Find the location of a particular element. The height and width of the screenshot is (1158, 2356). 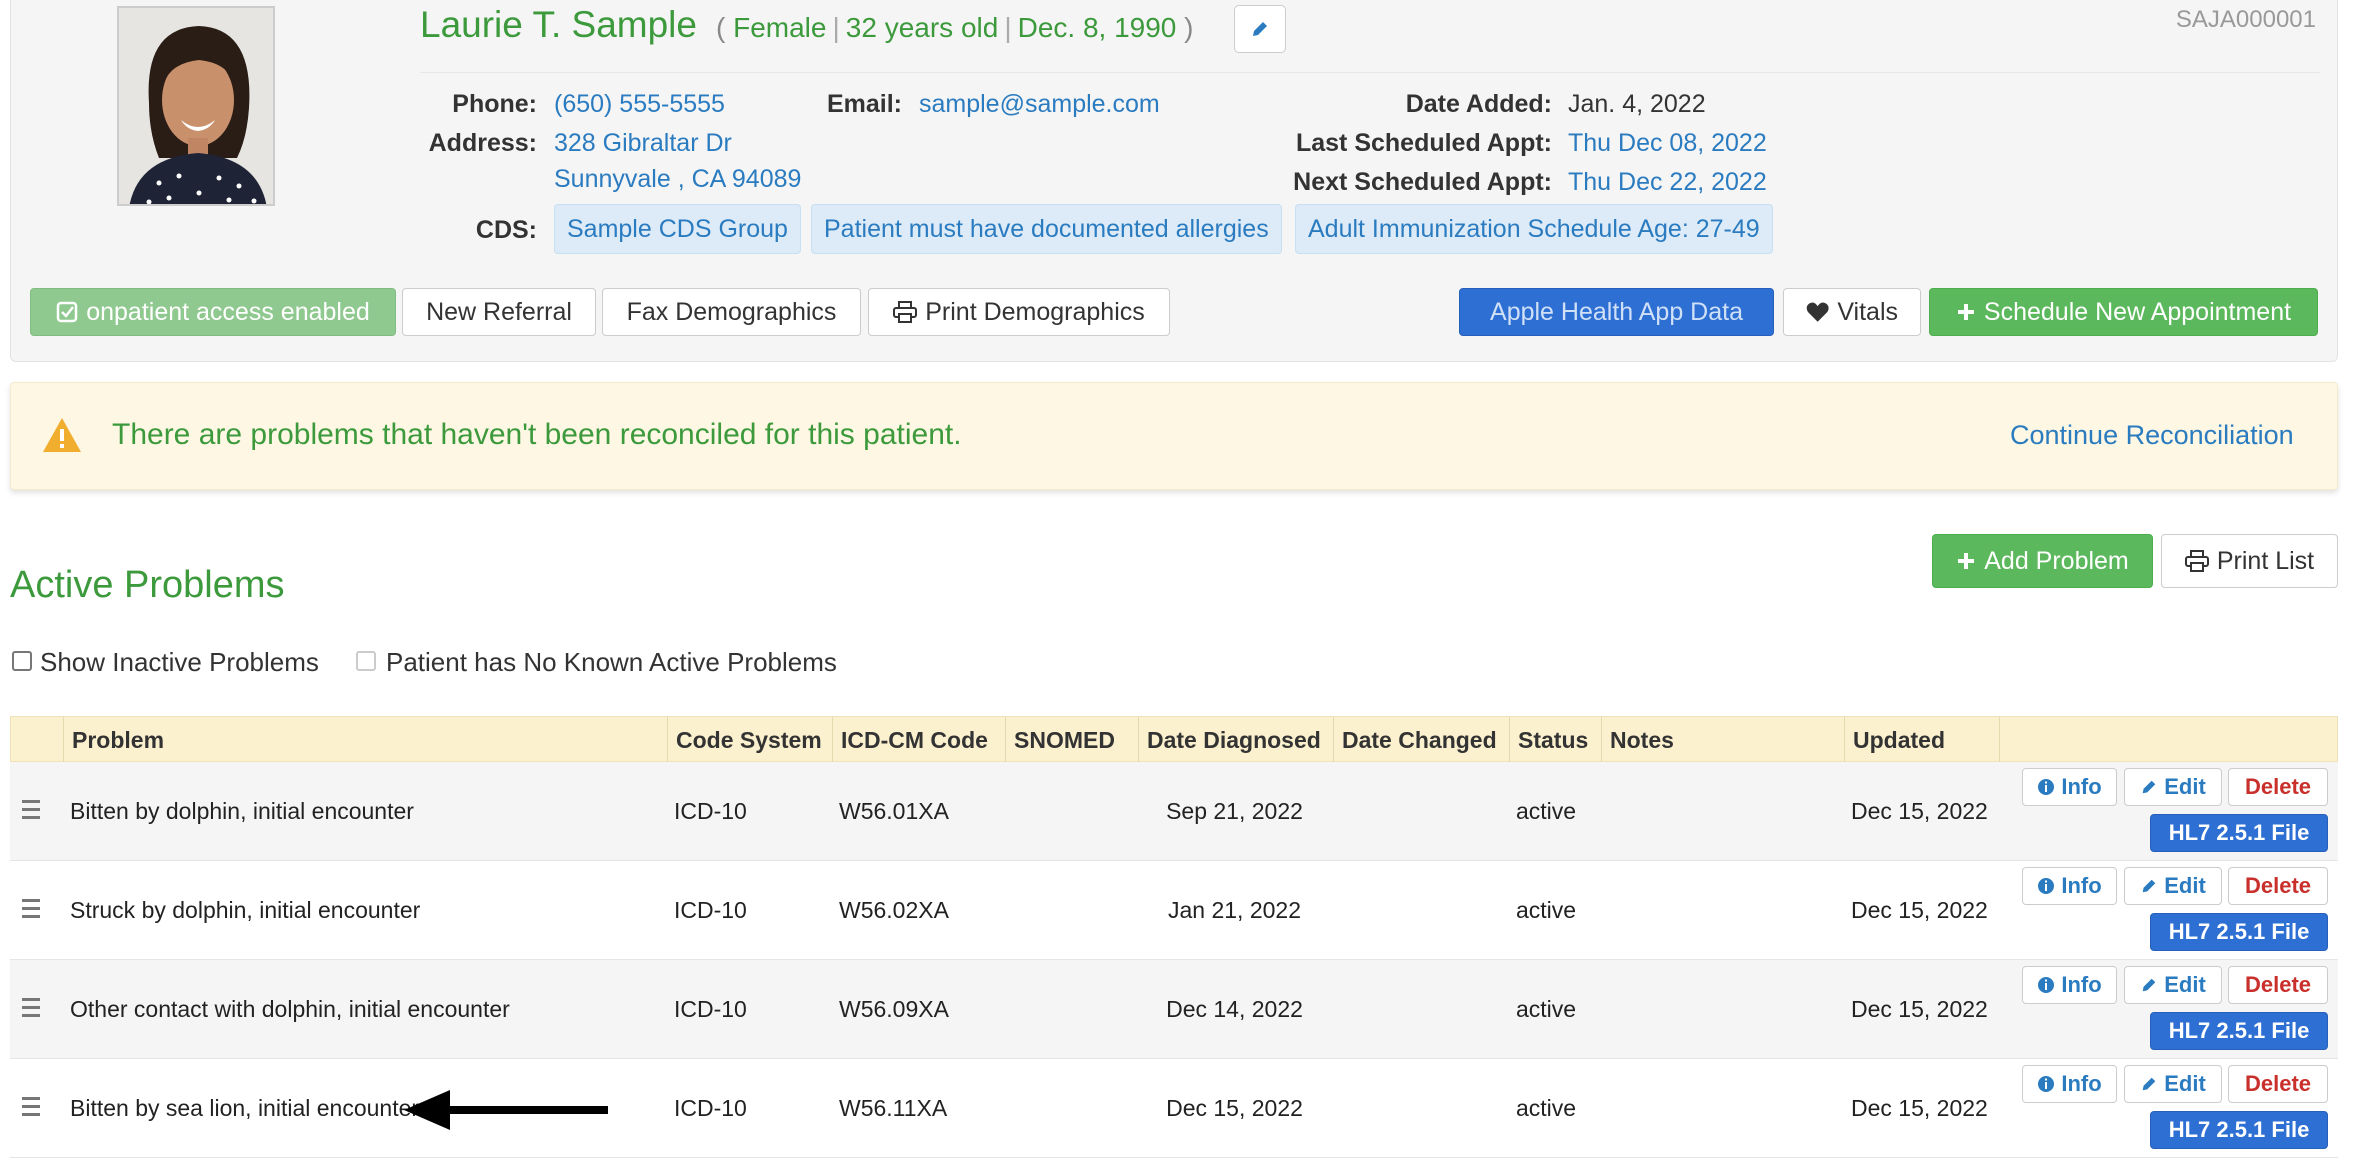

column-header-notes: Notes is located at coordinates (1722, 740).